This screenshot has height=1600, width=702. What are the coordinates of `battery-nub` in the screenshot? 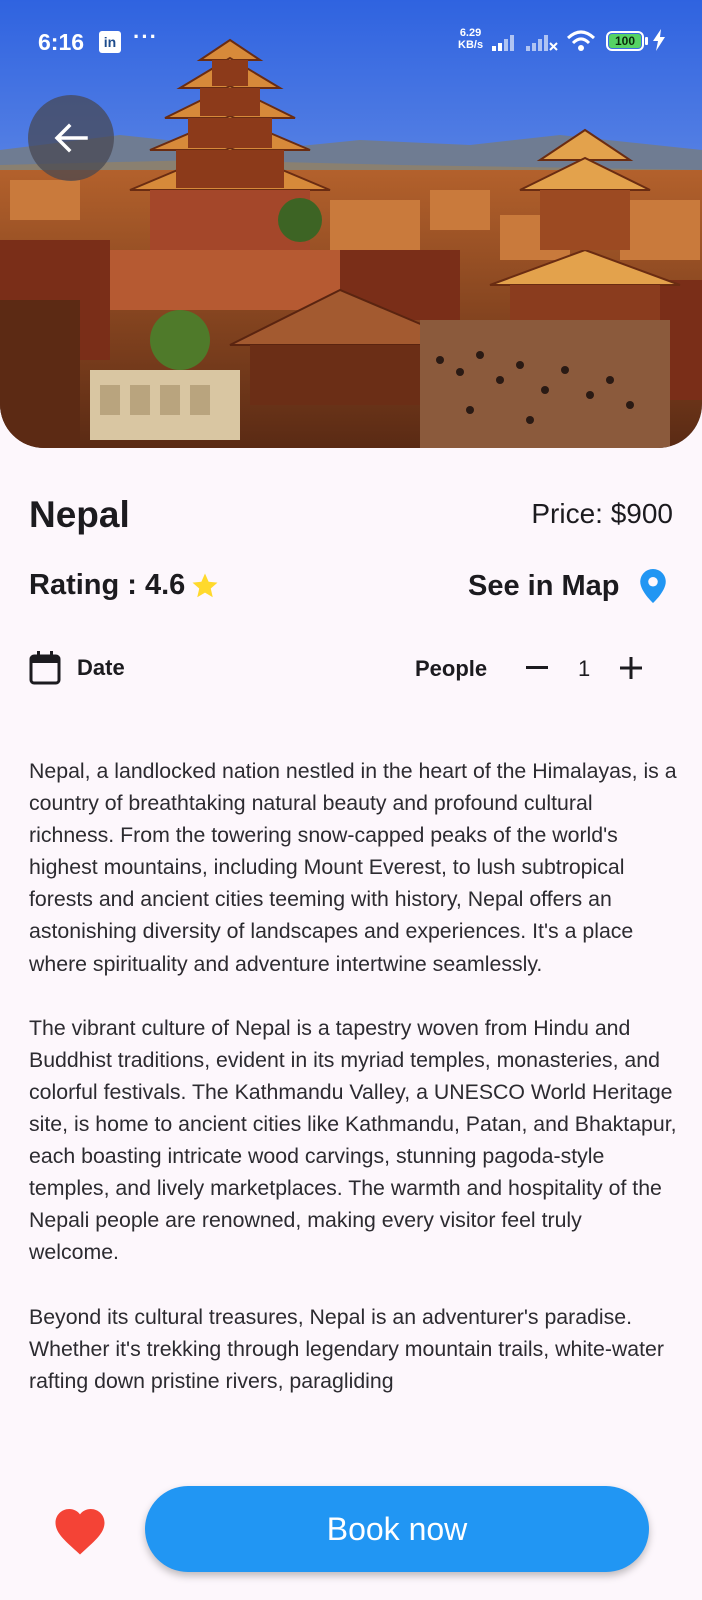 It's located at (646, 41).